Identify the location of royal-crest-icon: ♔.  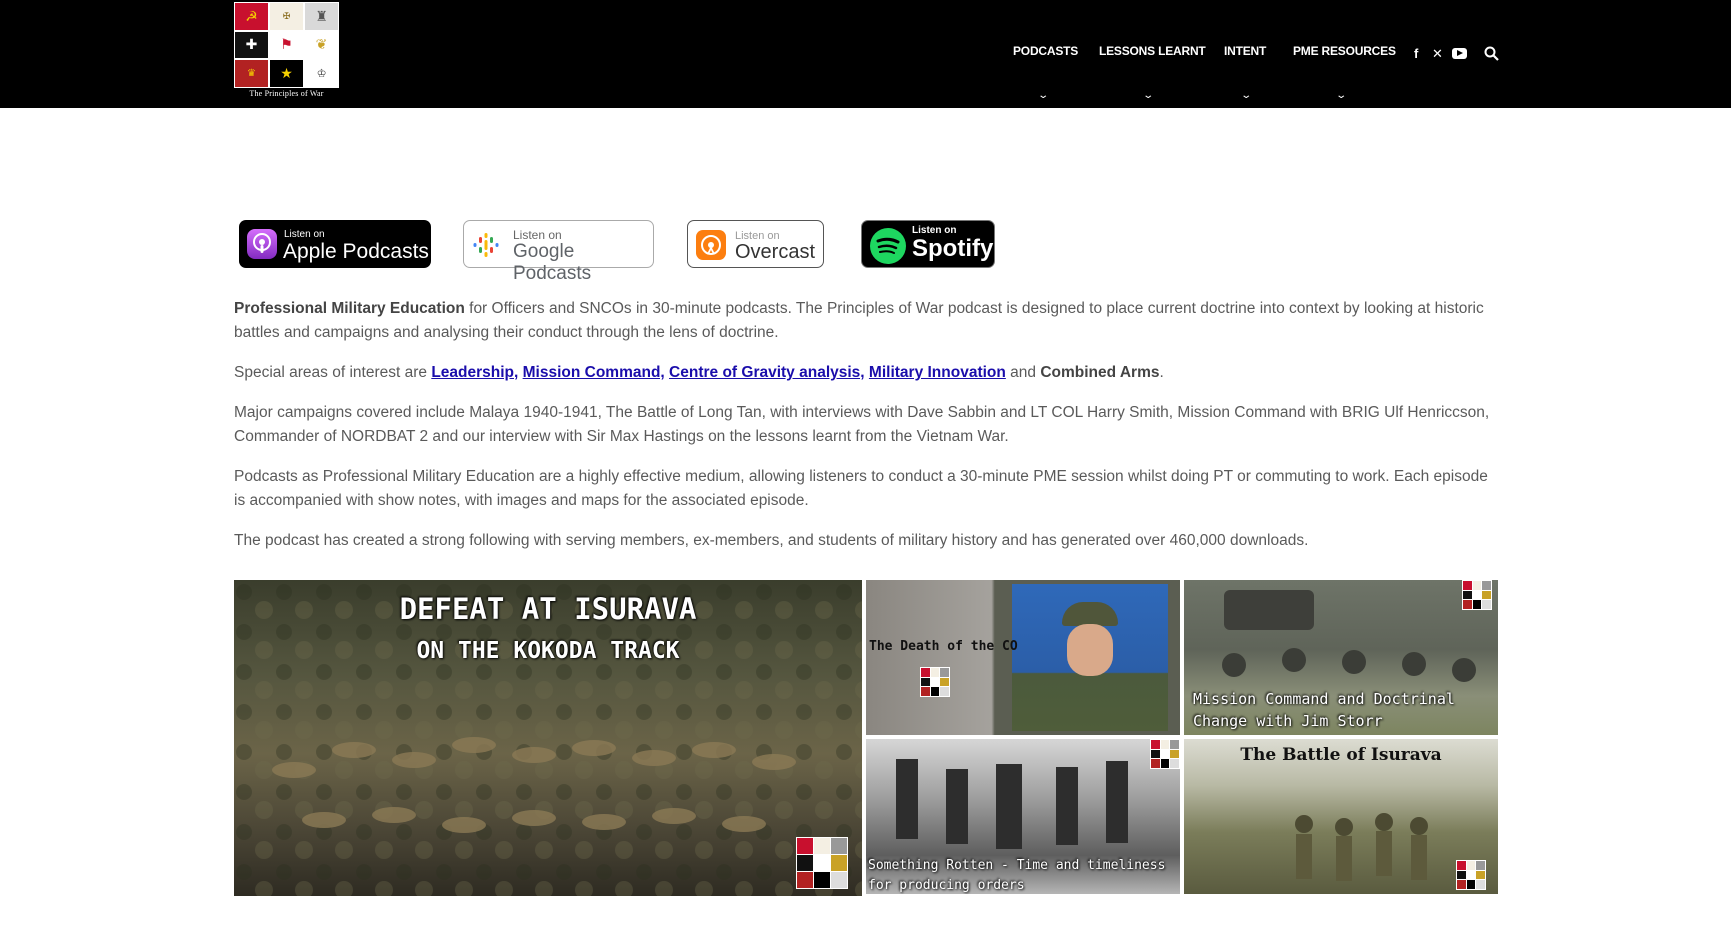
(321, 73).